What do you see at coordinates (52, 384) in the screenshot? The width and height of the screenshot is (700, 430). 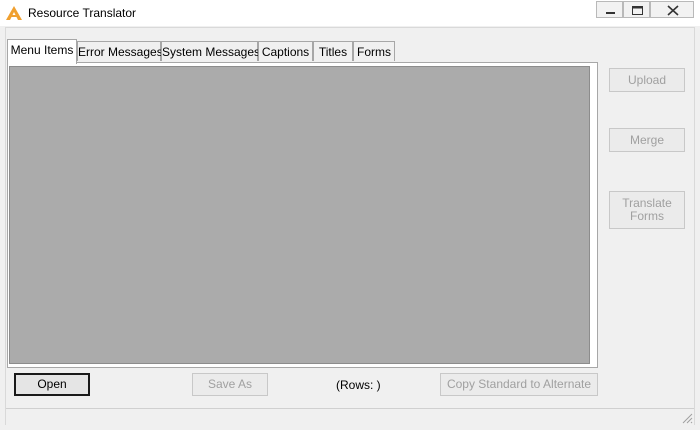 I see `open-button: Open` at bounding box center [52, 384].